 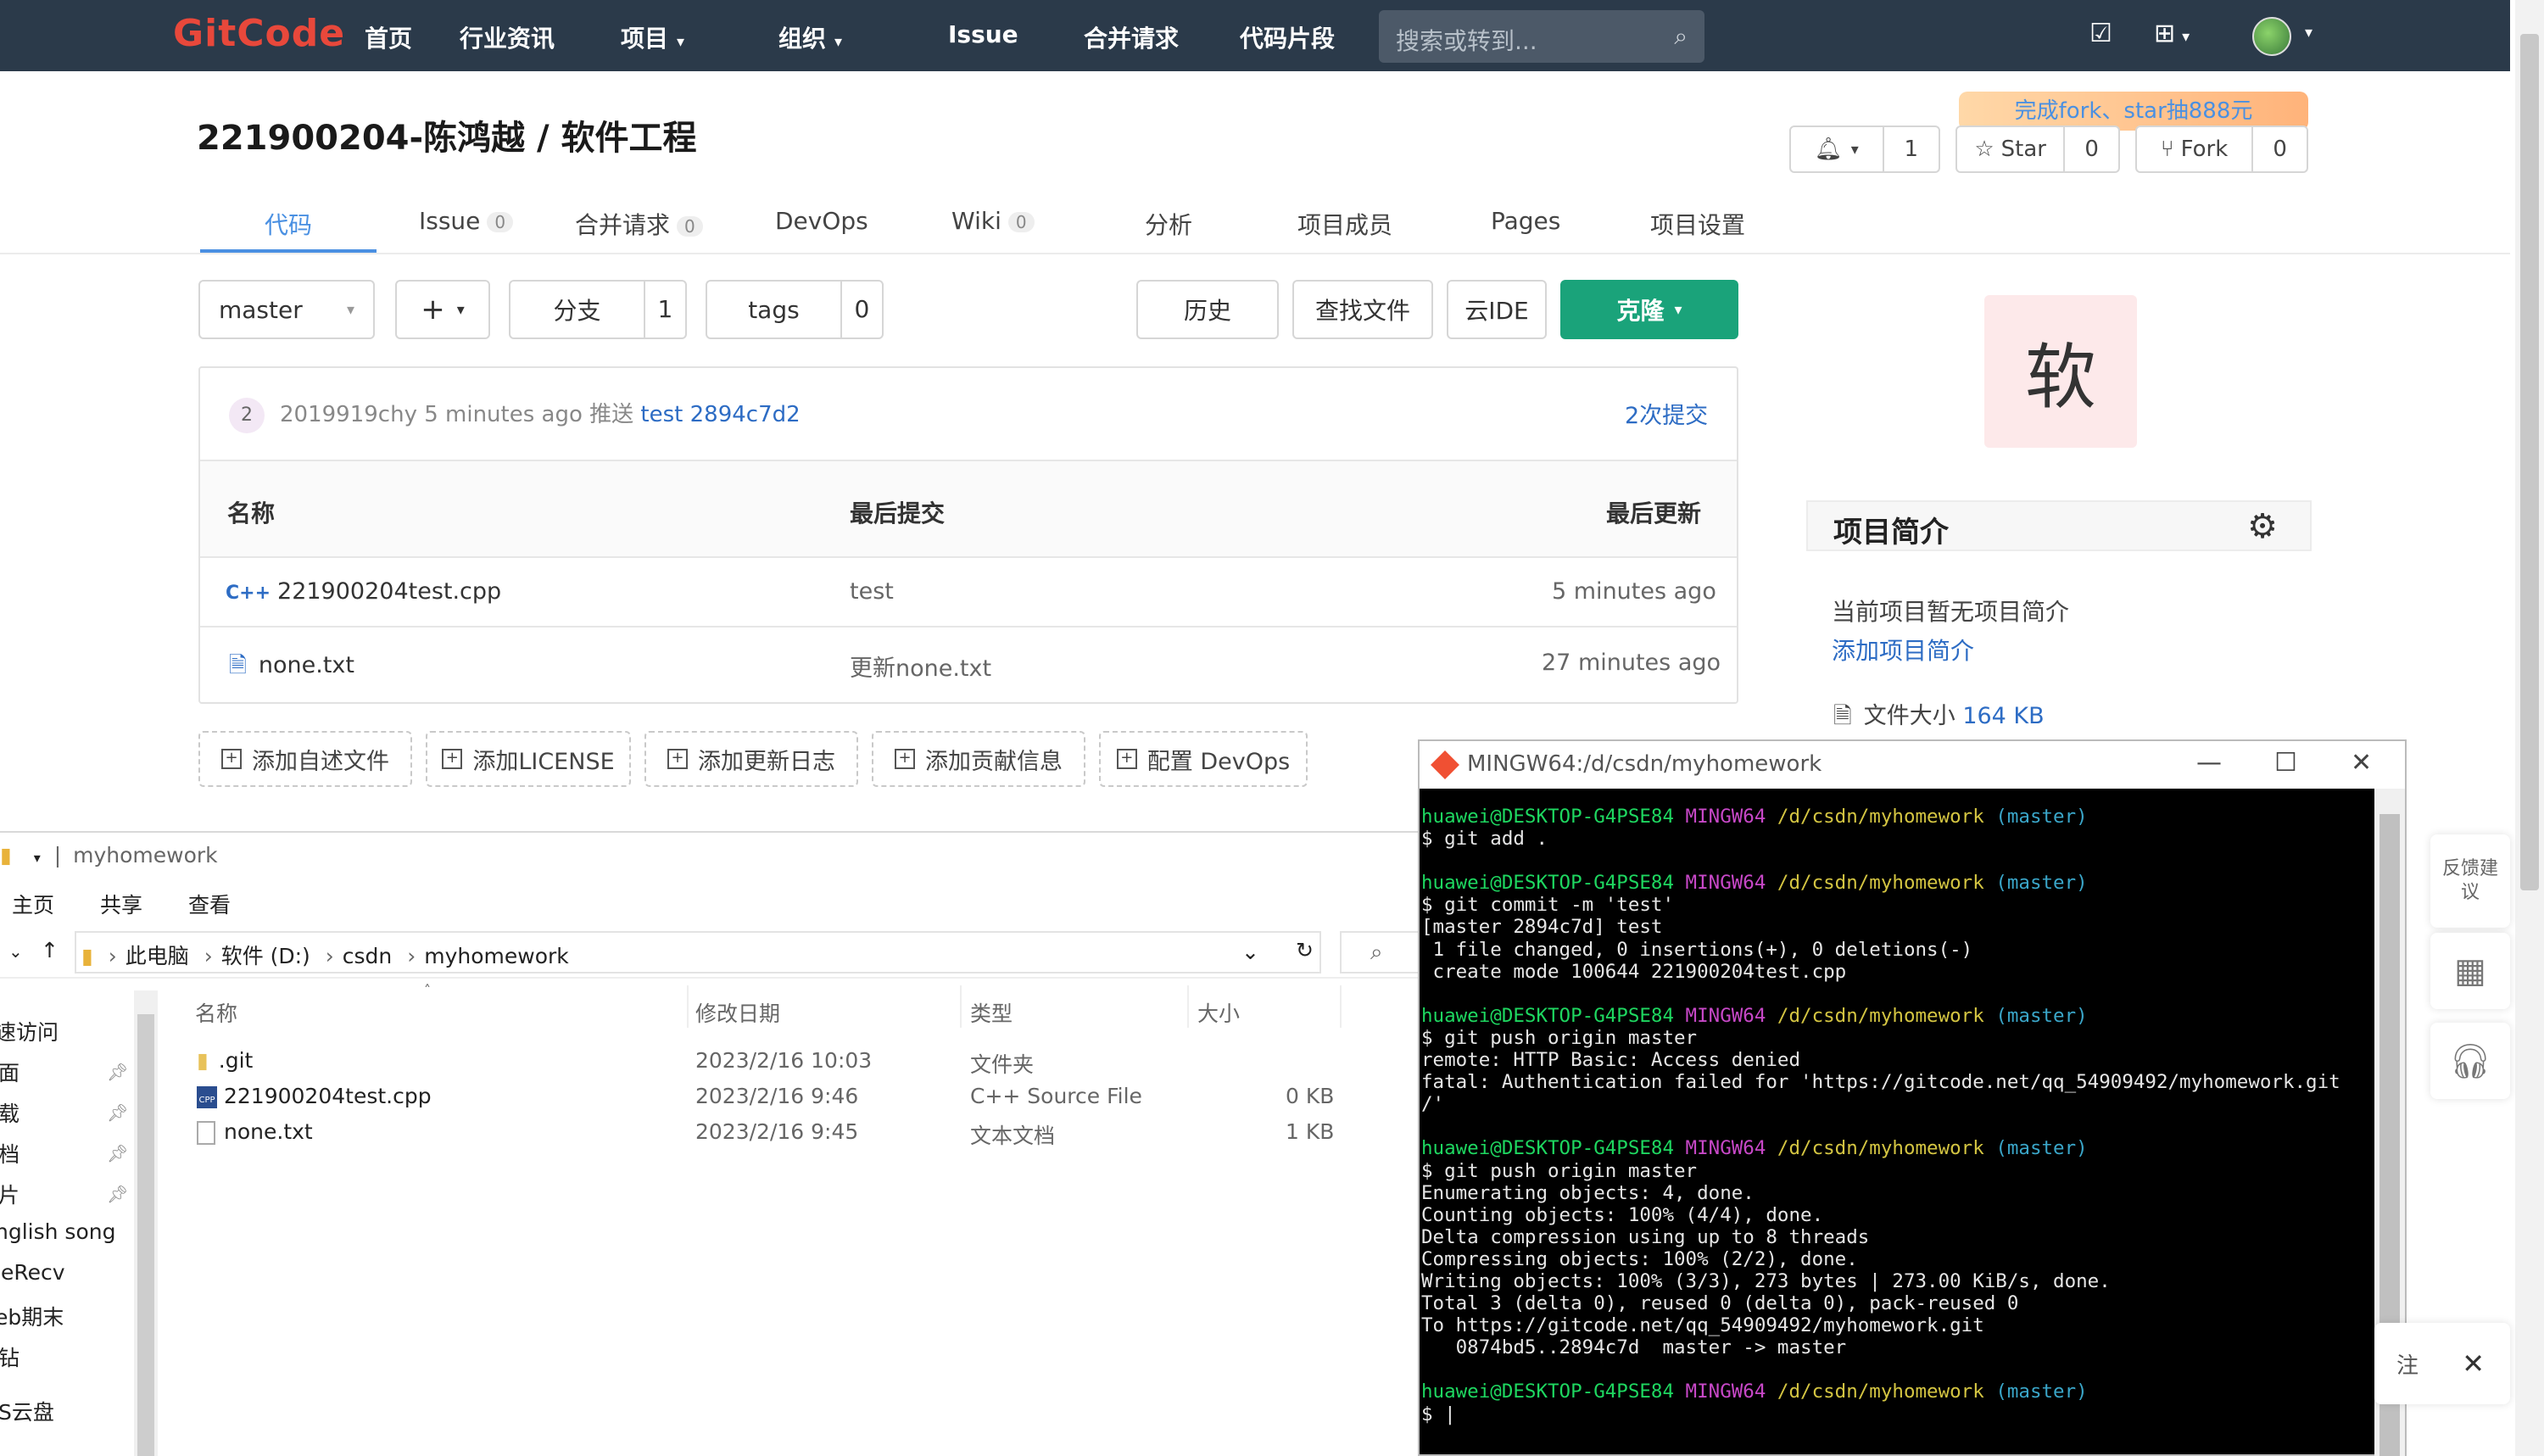 I want to click on nav-item-web-final: eb期末, so click(x=32, y=1316).